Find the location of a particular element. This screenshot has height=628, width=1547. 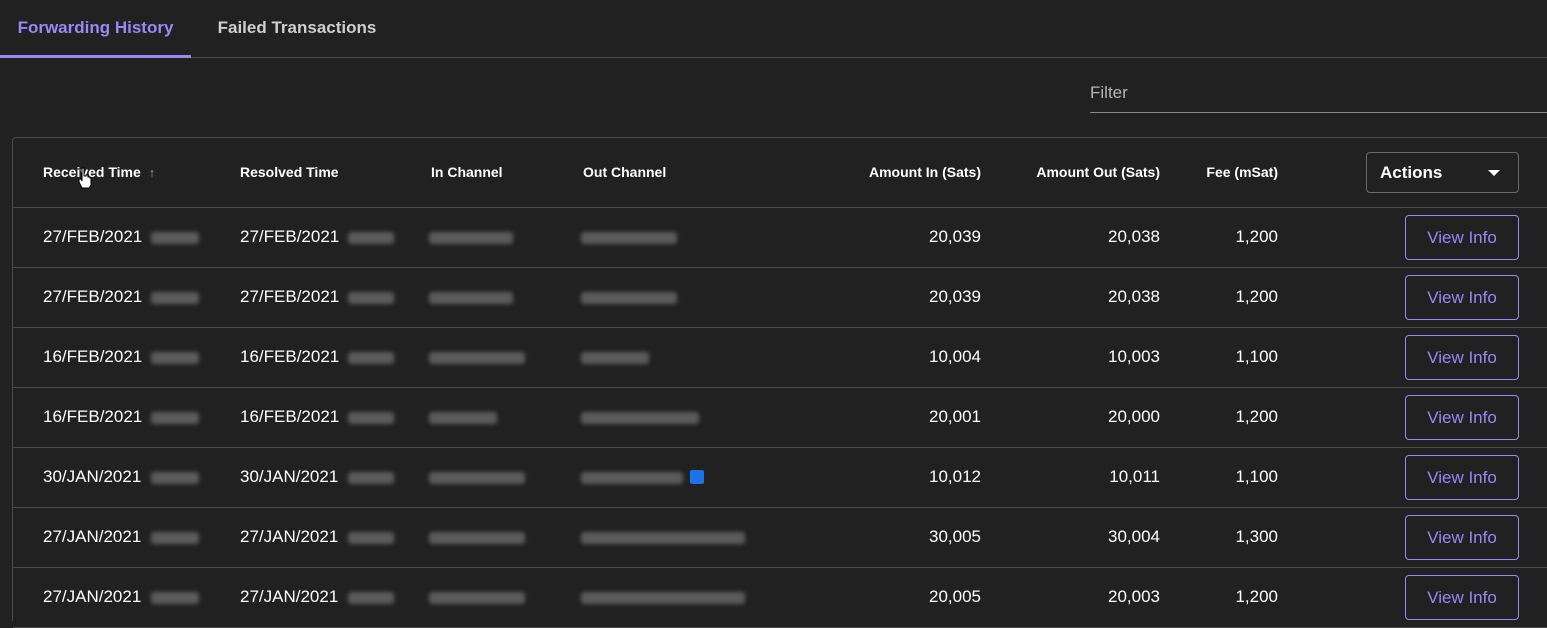

channel-color-icon is located at coordinates (697, 477).